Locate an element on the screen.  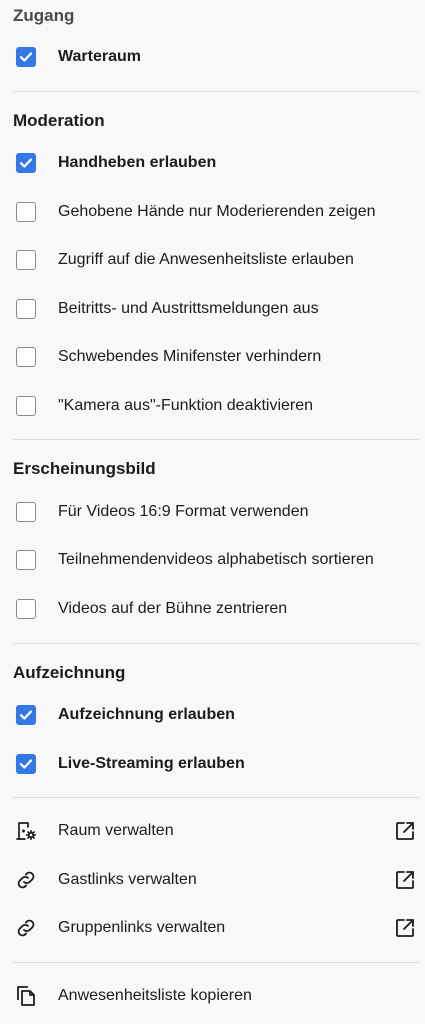
center-stage-videos-checkbox is located at coordinates (26, 609).